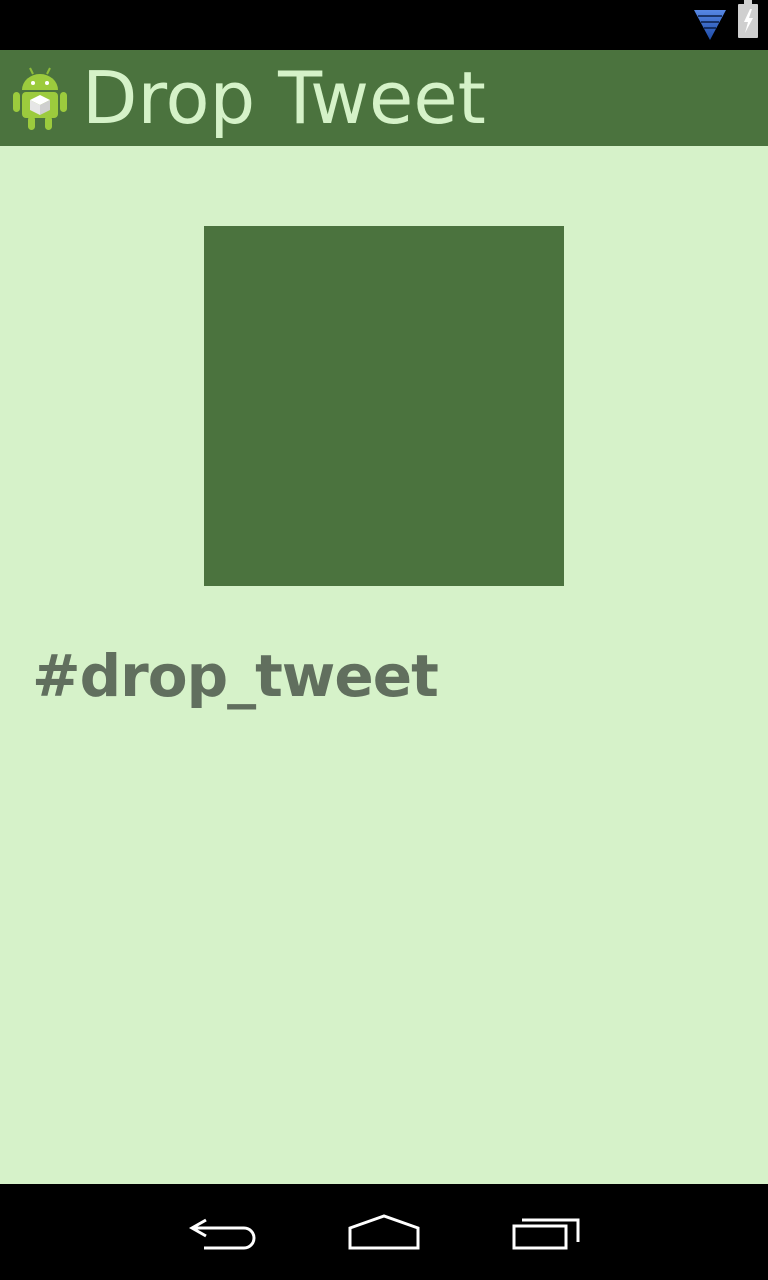 This screenshot has height=1280, width=768. I want to click on app-title: Drop Tweet, so click(284, 98).